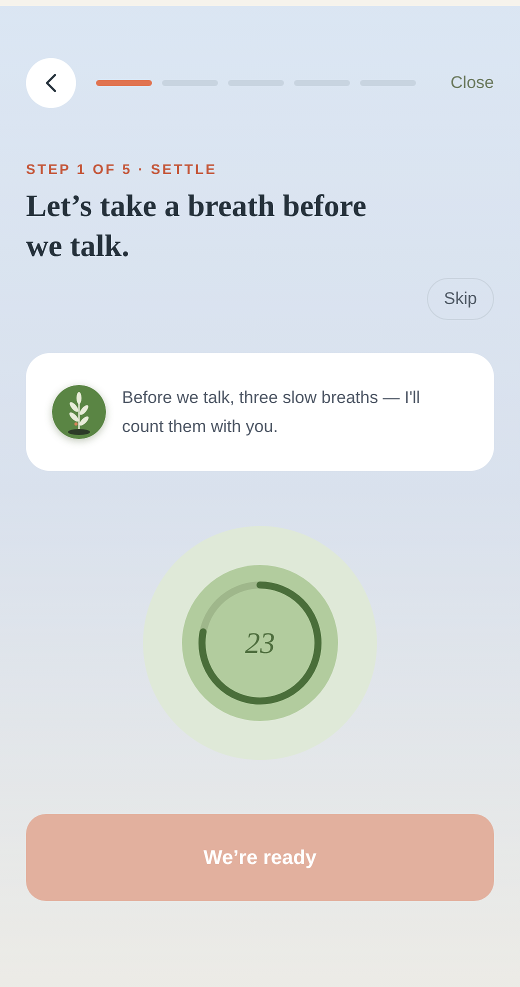  Describe the element at coordinates (460, 299) in the screenshot. I see `skip-button: Skip` at that location.